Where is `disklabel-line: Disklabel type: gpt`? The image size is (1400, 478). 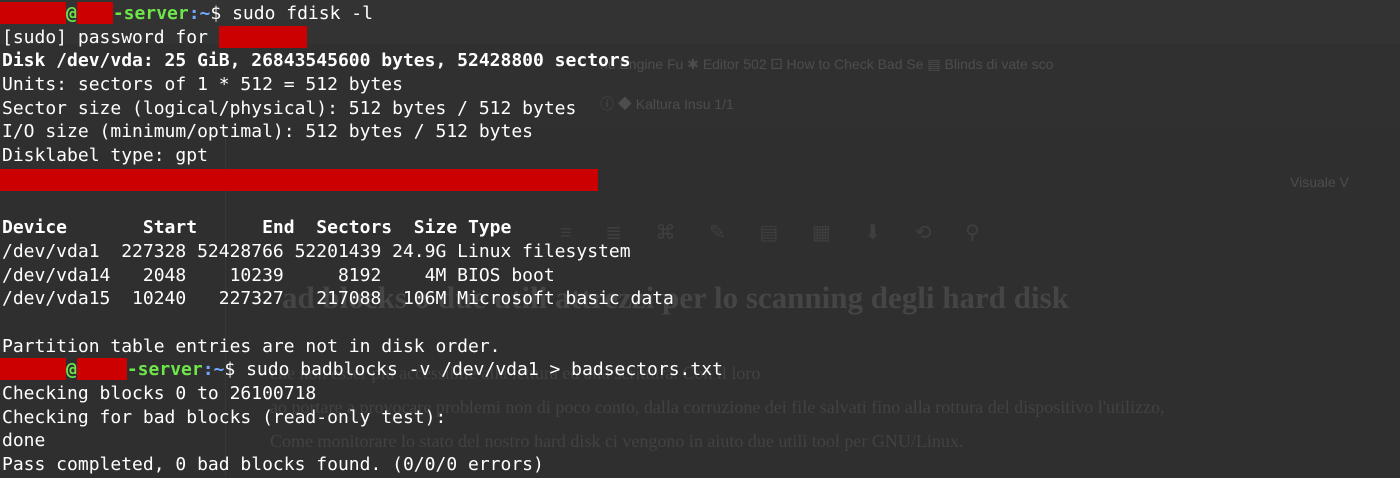
disklabel-line: Disklabel type: gpt is located at coordinates (105, 156).